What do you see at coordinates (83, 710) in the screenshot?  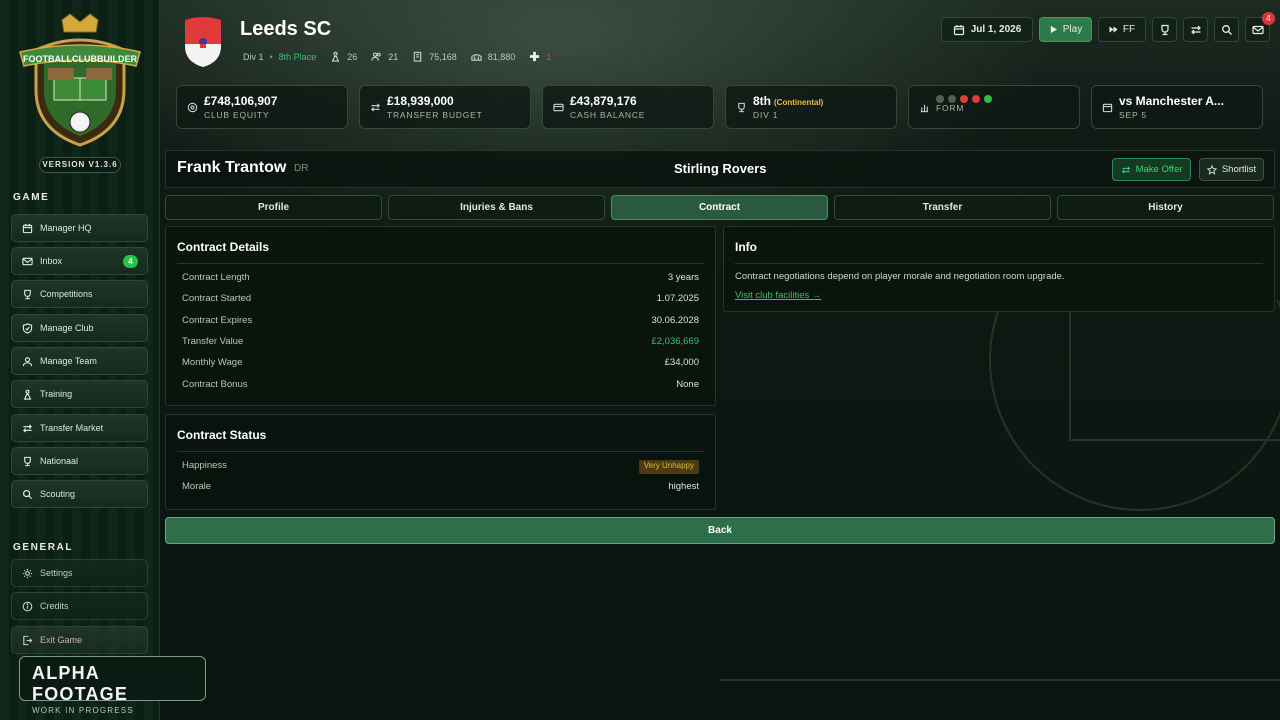 I see `alpha-subtitle: WORK IN PROGRESS` at bounding box center [83, 710].